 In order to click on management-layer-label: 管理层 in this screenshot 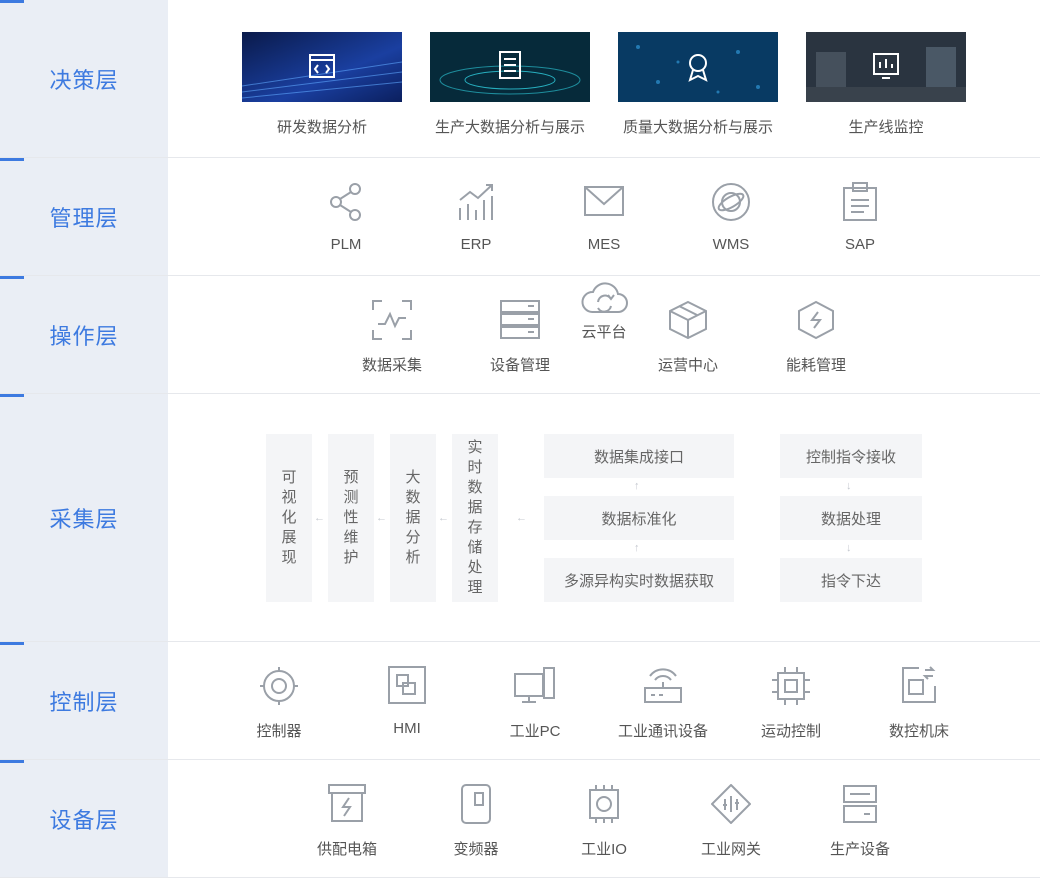, I will do `click(84, 216)`.